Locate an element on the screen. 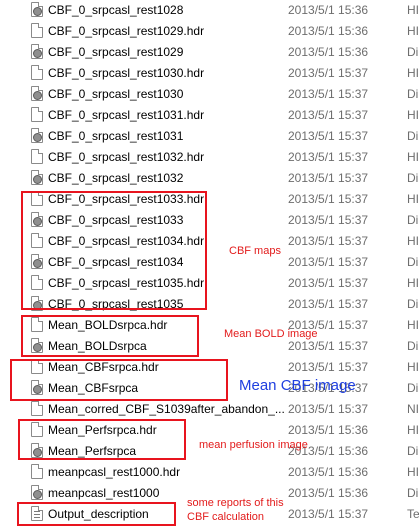  file-name: Mean_Perfsrpca is located at coordinates (92, 451).